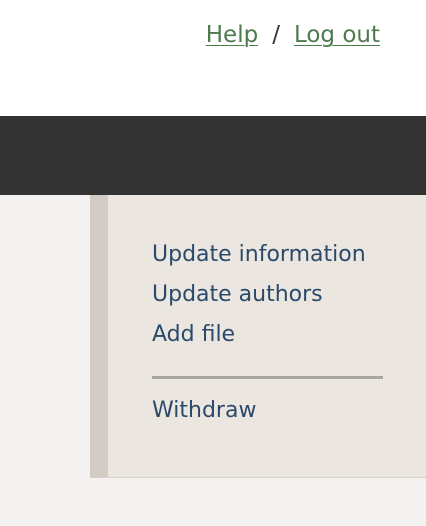 The width and height of the screenshot is (426, 526). I want to click on help-link: Help, so click(232, 35).